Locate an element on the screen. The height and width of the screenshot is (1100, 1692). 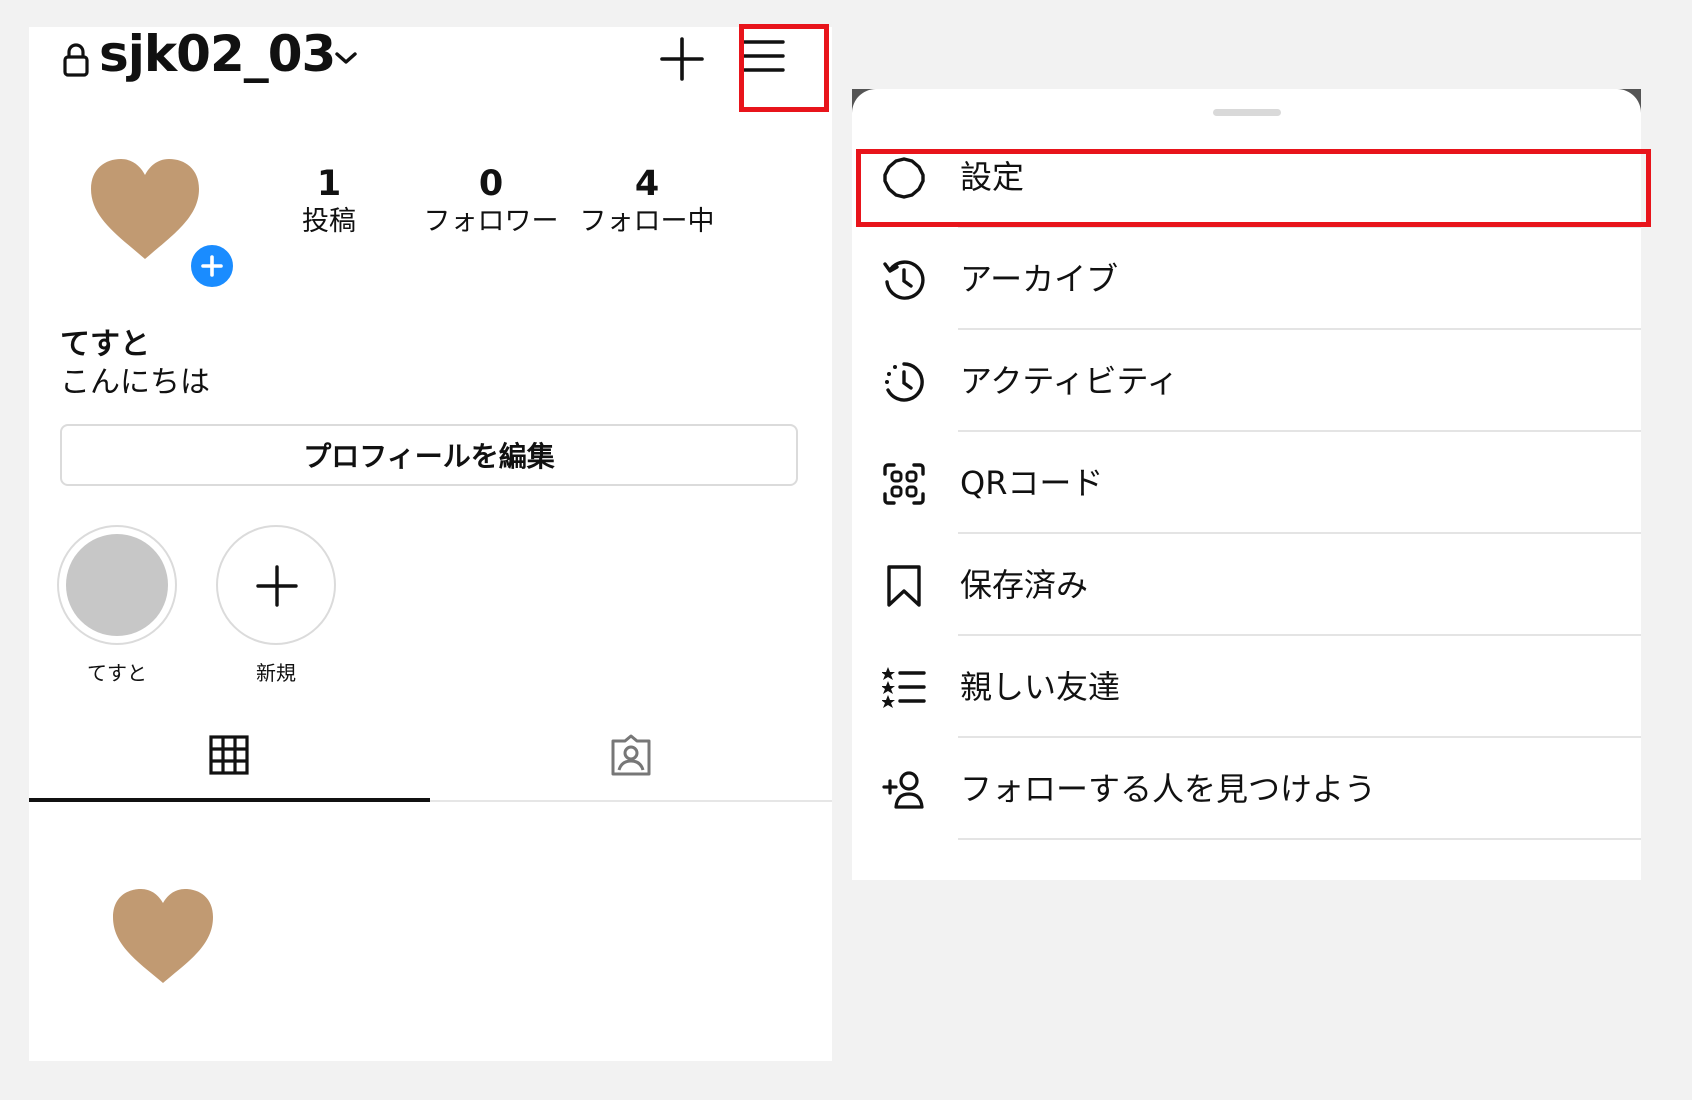
add-story-button is located at coordinates (212, 266).